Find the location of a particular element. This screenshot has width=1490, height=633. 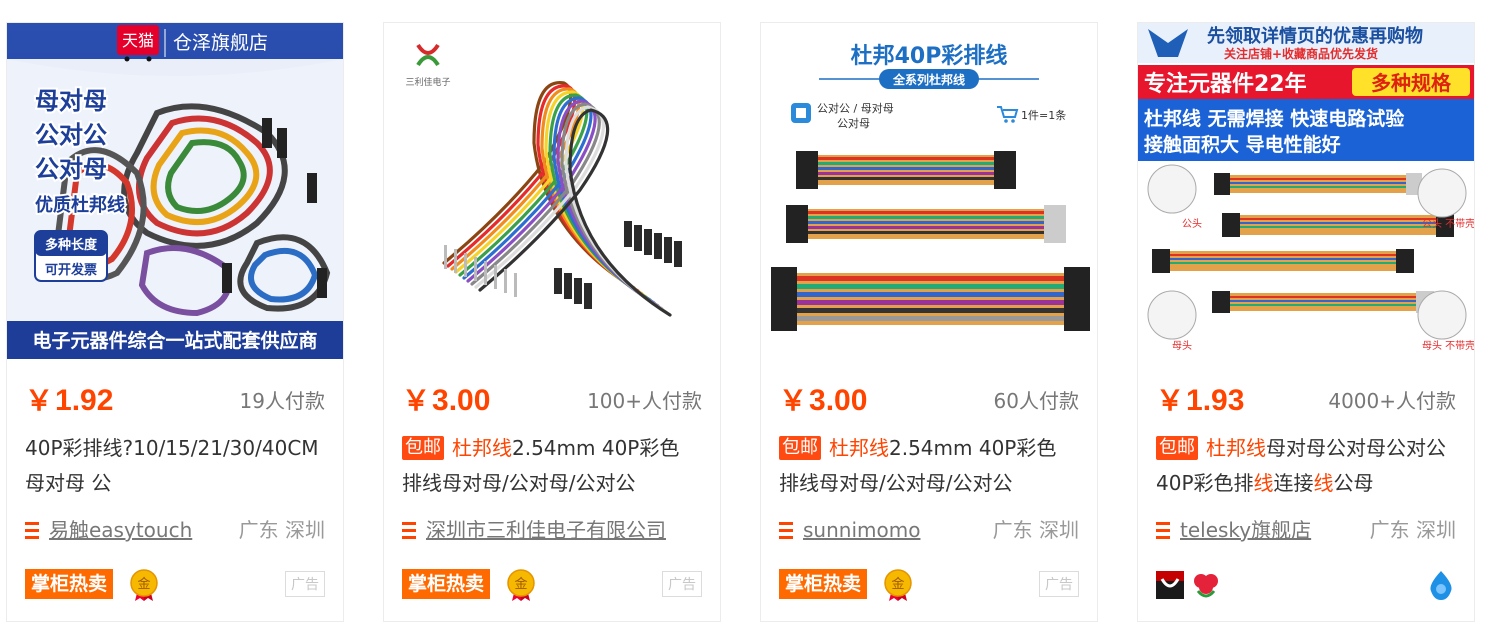

product-title: 40P彩排线?10/15/21/30/40CM 母对母 公 is located at coordinates (172, 466).